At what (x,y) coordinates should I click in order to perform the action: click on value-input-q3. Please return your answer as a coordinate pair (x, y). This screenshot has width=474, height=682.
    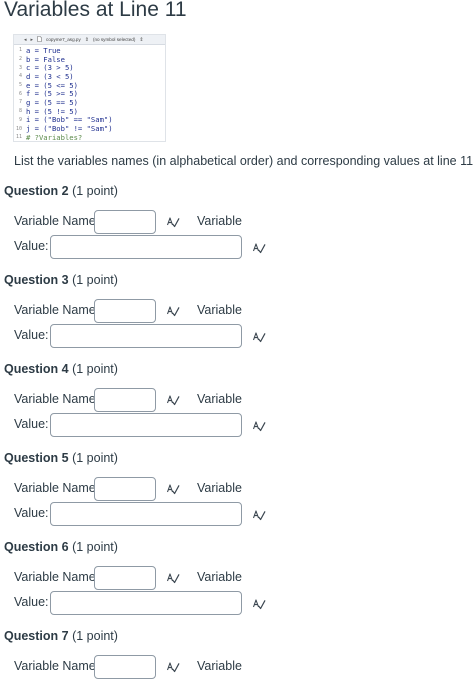
    Looking at the image, I should click on (146, 336).